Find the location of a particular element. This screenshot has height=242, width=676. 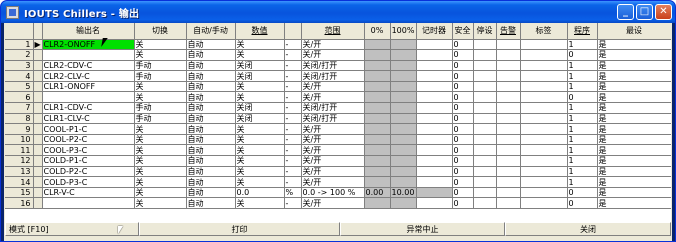

table-row: 10 COOL-P2-C 关自动关 - 关/开 0 1 是 is located at coordinates (338, 140).